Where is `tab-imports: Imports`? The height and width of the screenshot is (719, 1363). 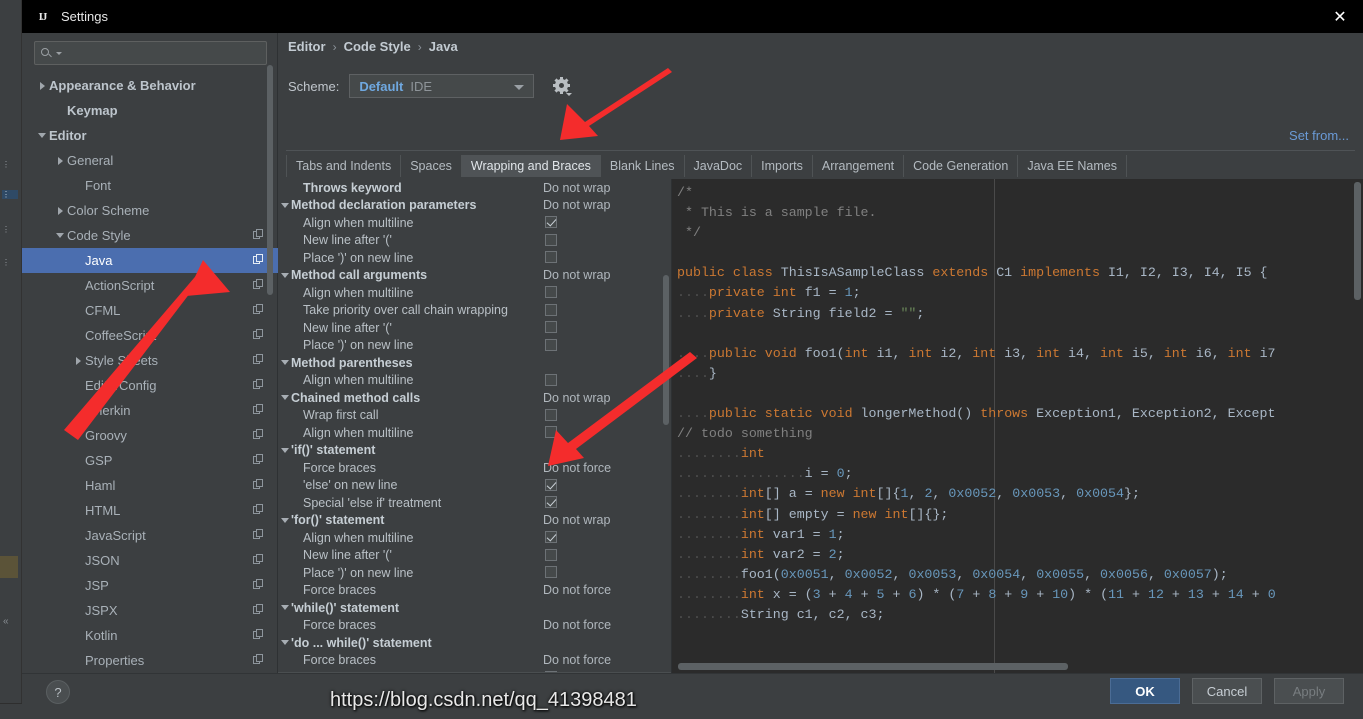 tab-imports: Imports is located at coordinates (782, 166).